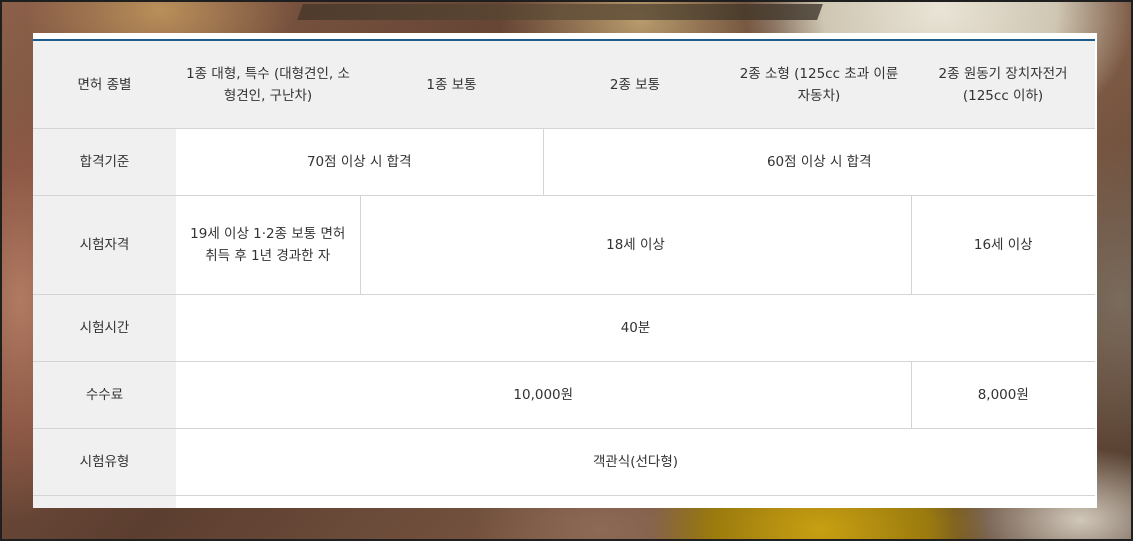  What do you see at coordinates (104, 502) in the screenshot?
I see `table-bottom-label-space` at bounding box center [104, 502].